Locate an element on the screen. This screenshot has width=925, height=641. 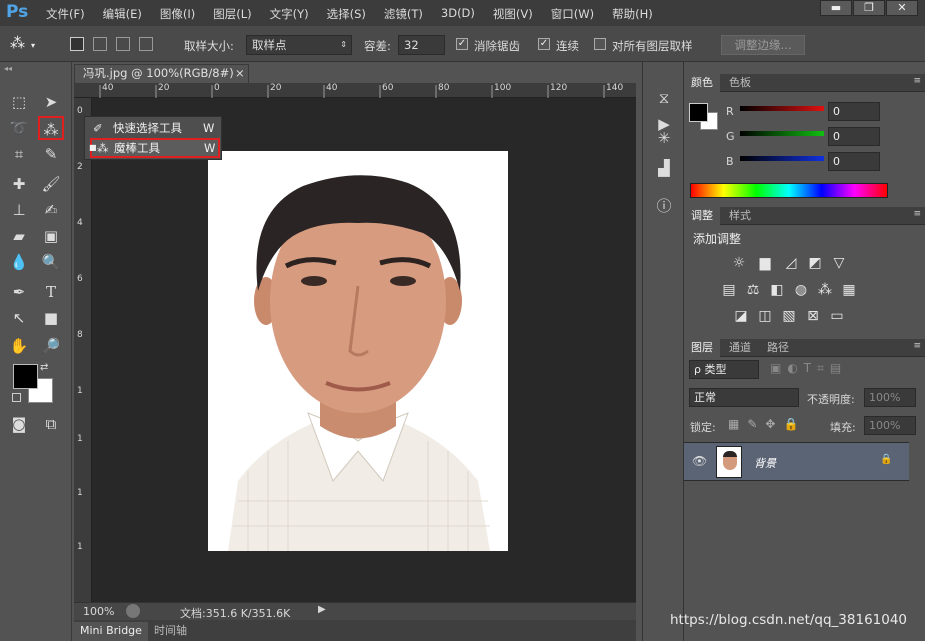
hue-saturation-icon: ▤ is located at coordinates (729, 290).